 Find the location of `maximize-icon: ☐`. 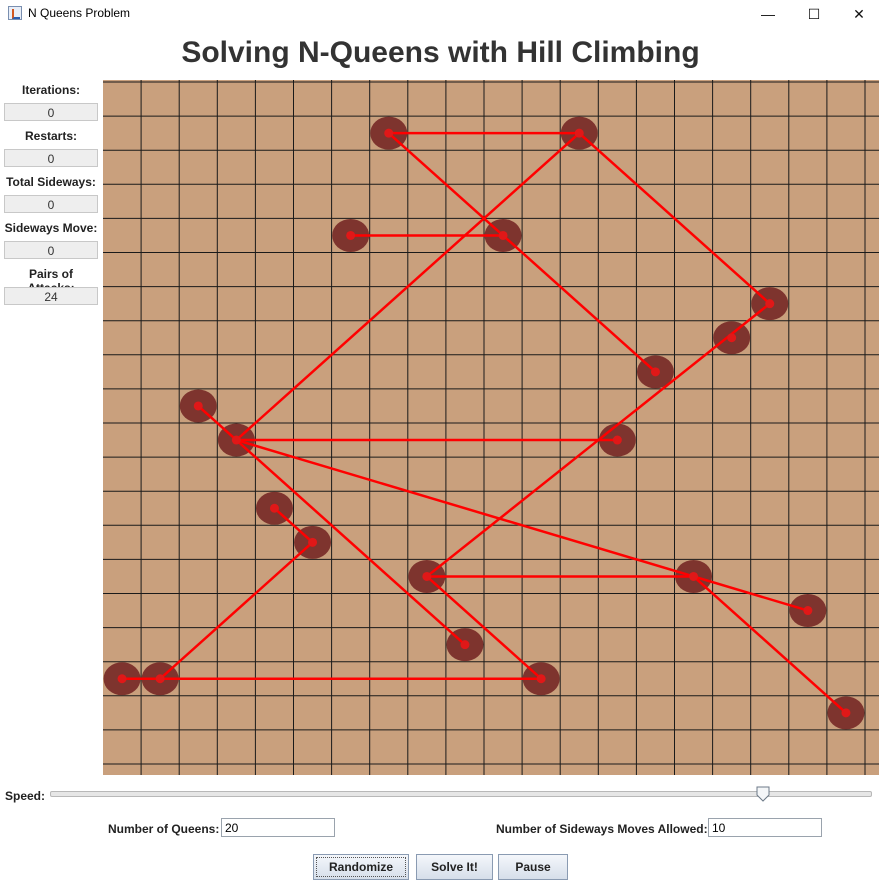

maximize-icon: ☐ is located at coordinates (814, 14).